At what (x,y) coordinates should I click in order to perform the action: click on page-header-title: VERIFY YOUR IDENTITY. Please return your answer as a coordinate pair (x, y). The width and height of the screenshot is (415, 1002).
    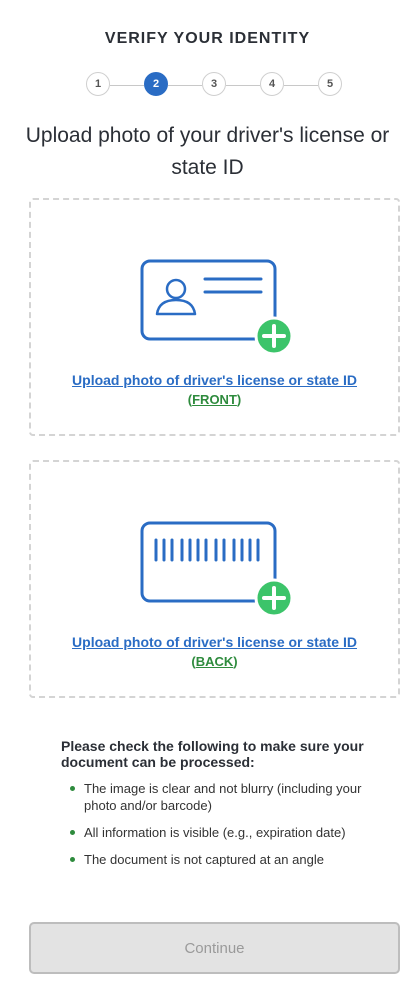
    Looking at the image, I should click on (207, 38).